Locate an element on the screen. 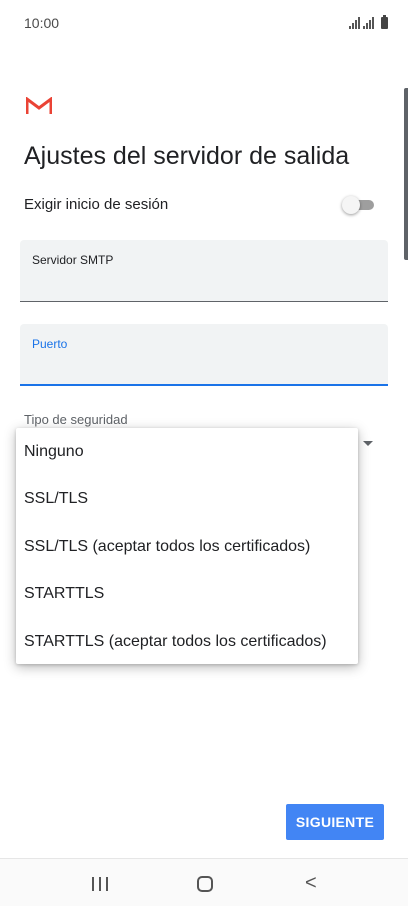  menu-item-ninguno: Ninguno is located at coordinates (187, 452).